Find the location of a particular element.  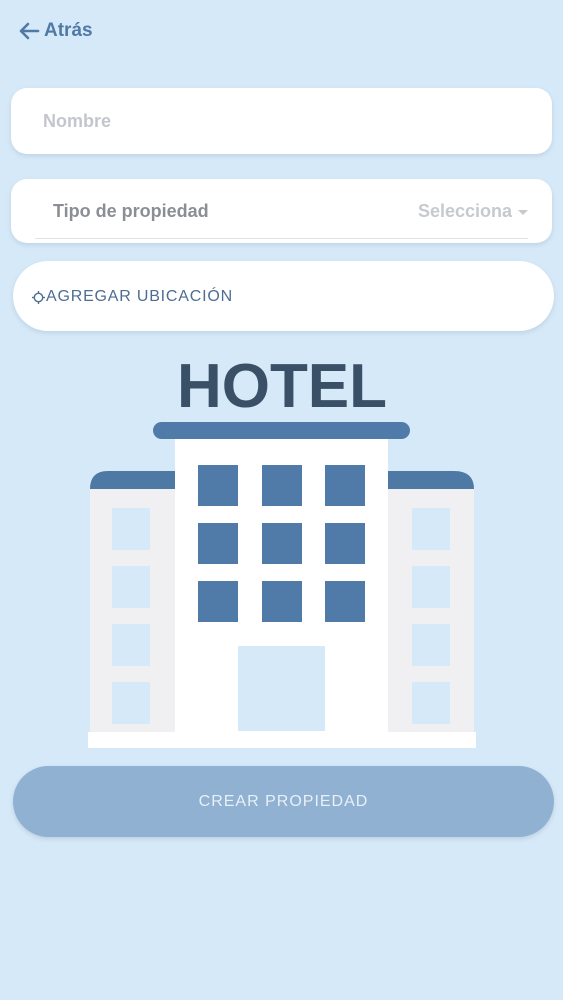

arrow-left-icon is located at coordinates (29, 31).